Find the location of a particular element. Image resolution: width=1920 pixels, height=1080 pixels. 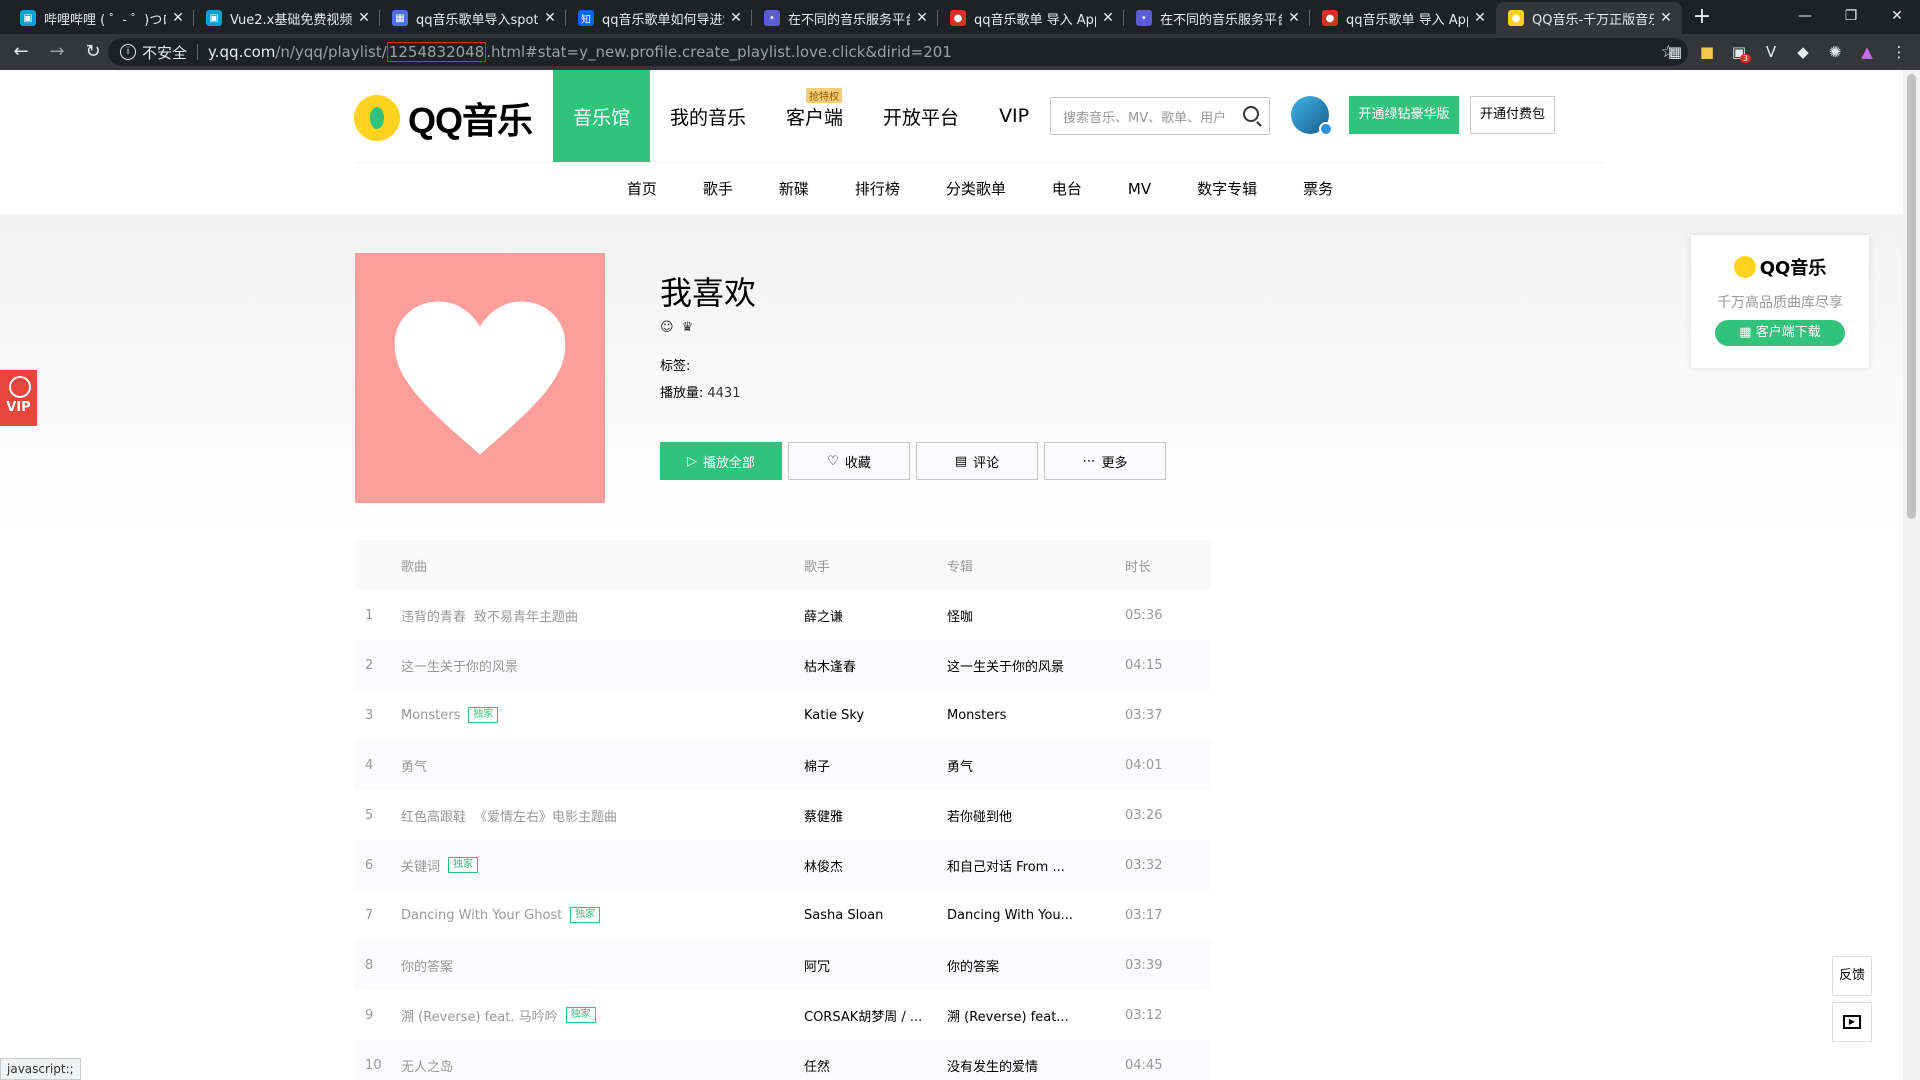

shield-extension-icon: ◆ is located at coordinates (1803, 52).